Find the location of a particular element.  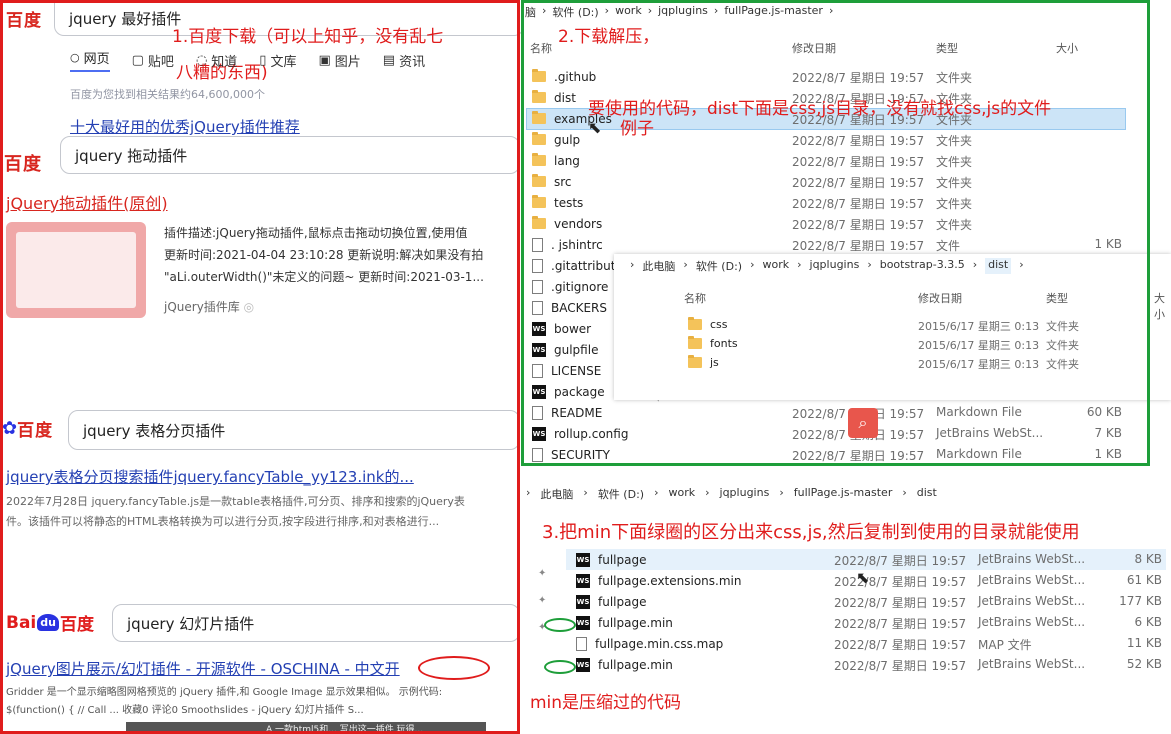

file-size: 61 KB is located at coordinates (1144, 580).